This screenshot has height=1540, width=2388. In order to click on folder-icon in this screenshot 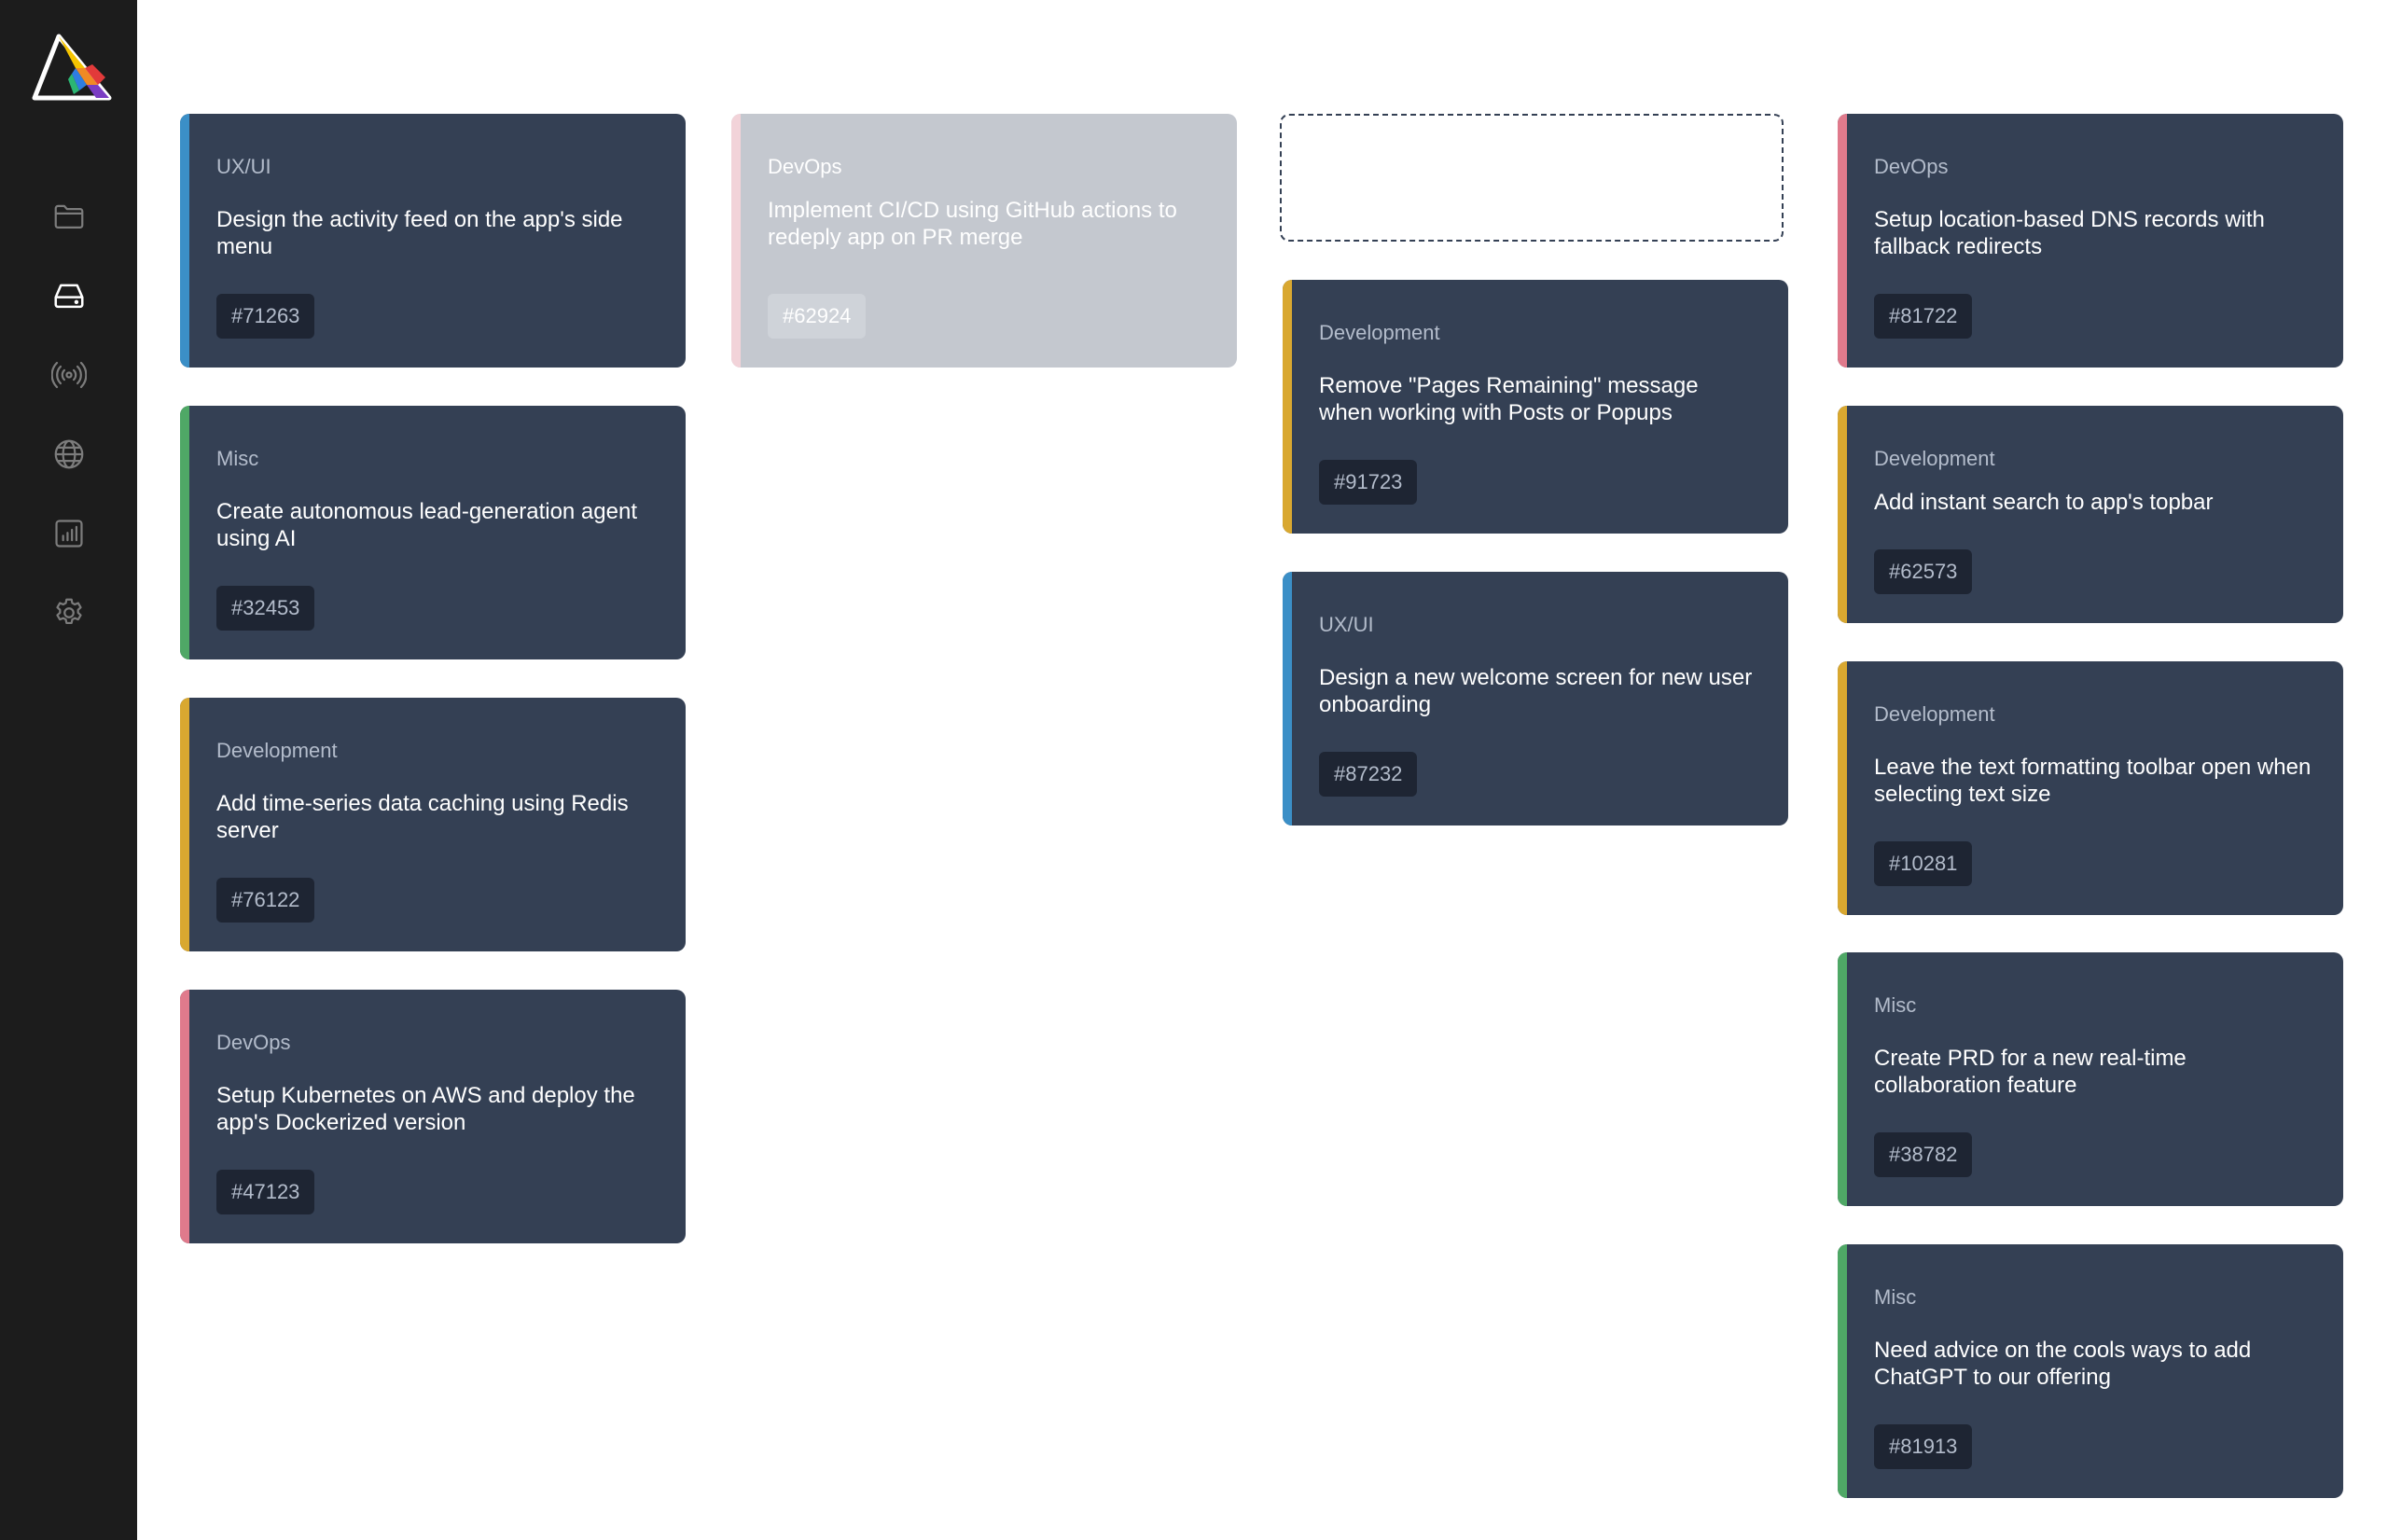, I will do `click(69, 217)`.